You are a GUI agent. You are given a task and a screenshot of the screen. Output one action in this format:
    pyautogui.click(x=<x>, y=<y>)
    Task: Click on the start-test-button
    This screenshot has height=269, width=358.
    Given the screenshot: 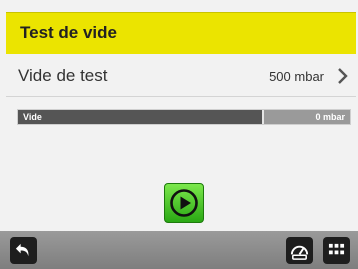 What is the action you would take?
    pyautogui.click(x=184, y=203)
    